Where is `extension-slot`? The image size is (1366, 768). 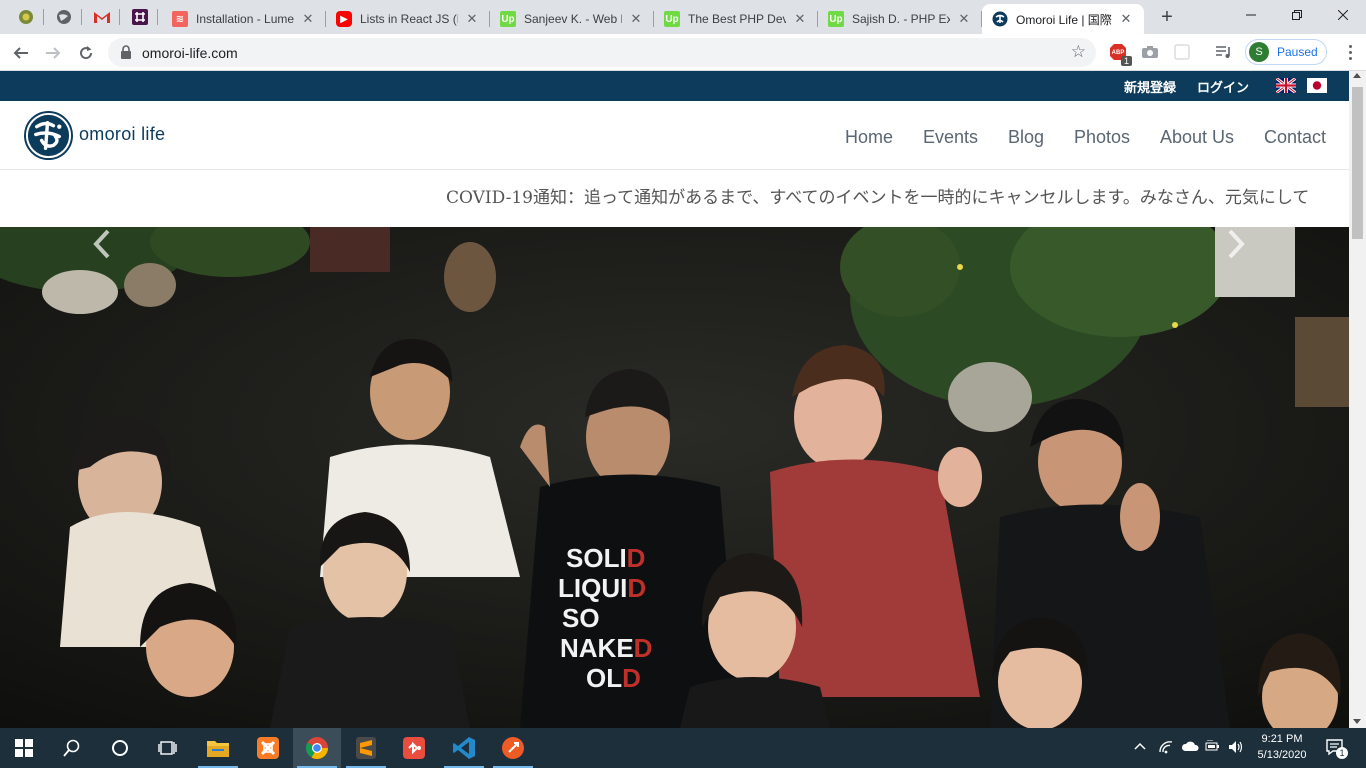
extension-slot is located at coordinates (1182, 52).